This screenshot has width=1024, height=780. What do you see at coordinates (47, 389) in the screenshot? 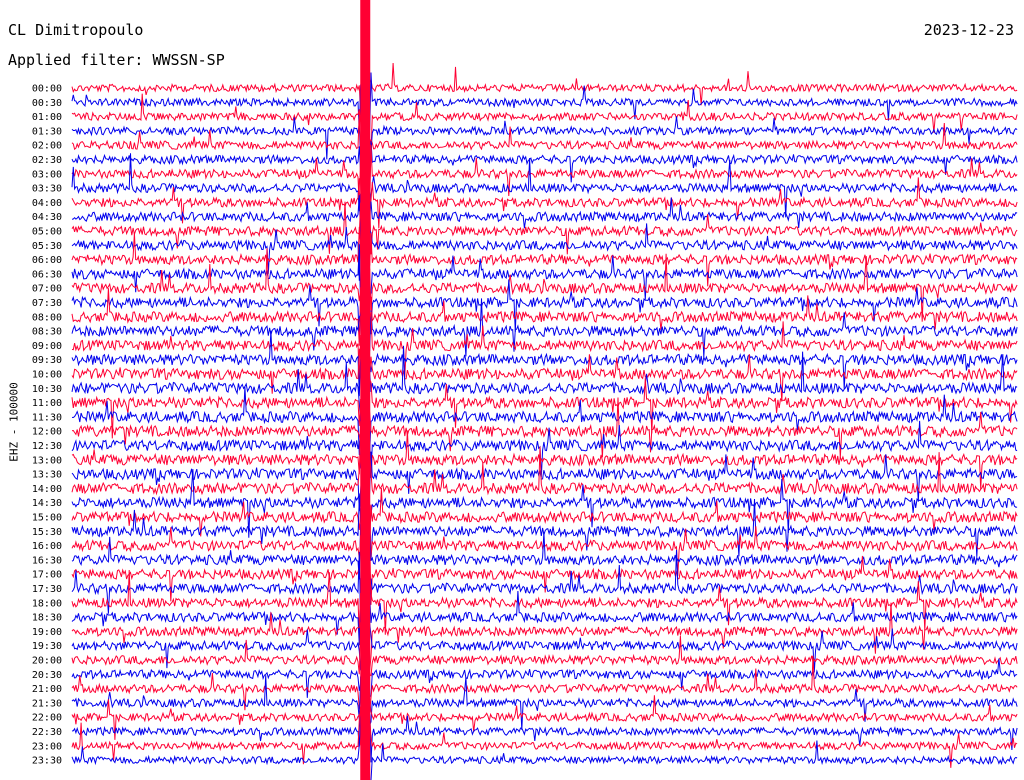
I see `time-tick-label: 10:30` at bounding box center [47, 389].